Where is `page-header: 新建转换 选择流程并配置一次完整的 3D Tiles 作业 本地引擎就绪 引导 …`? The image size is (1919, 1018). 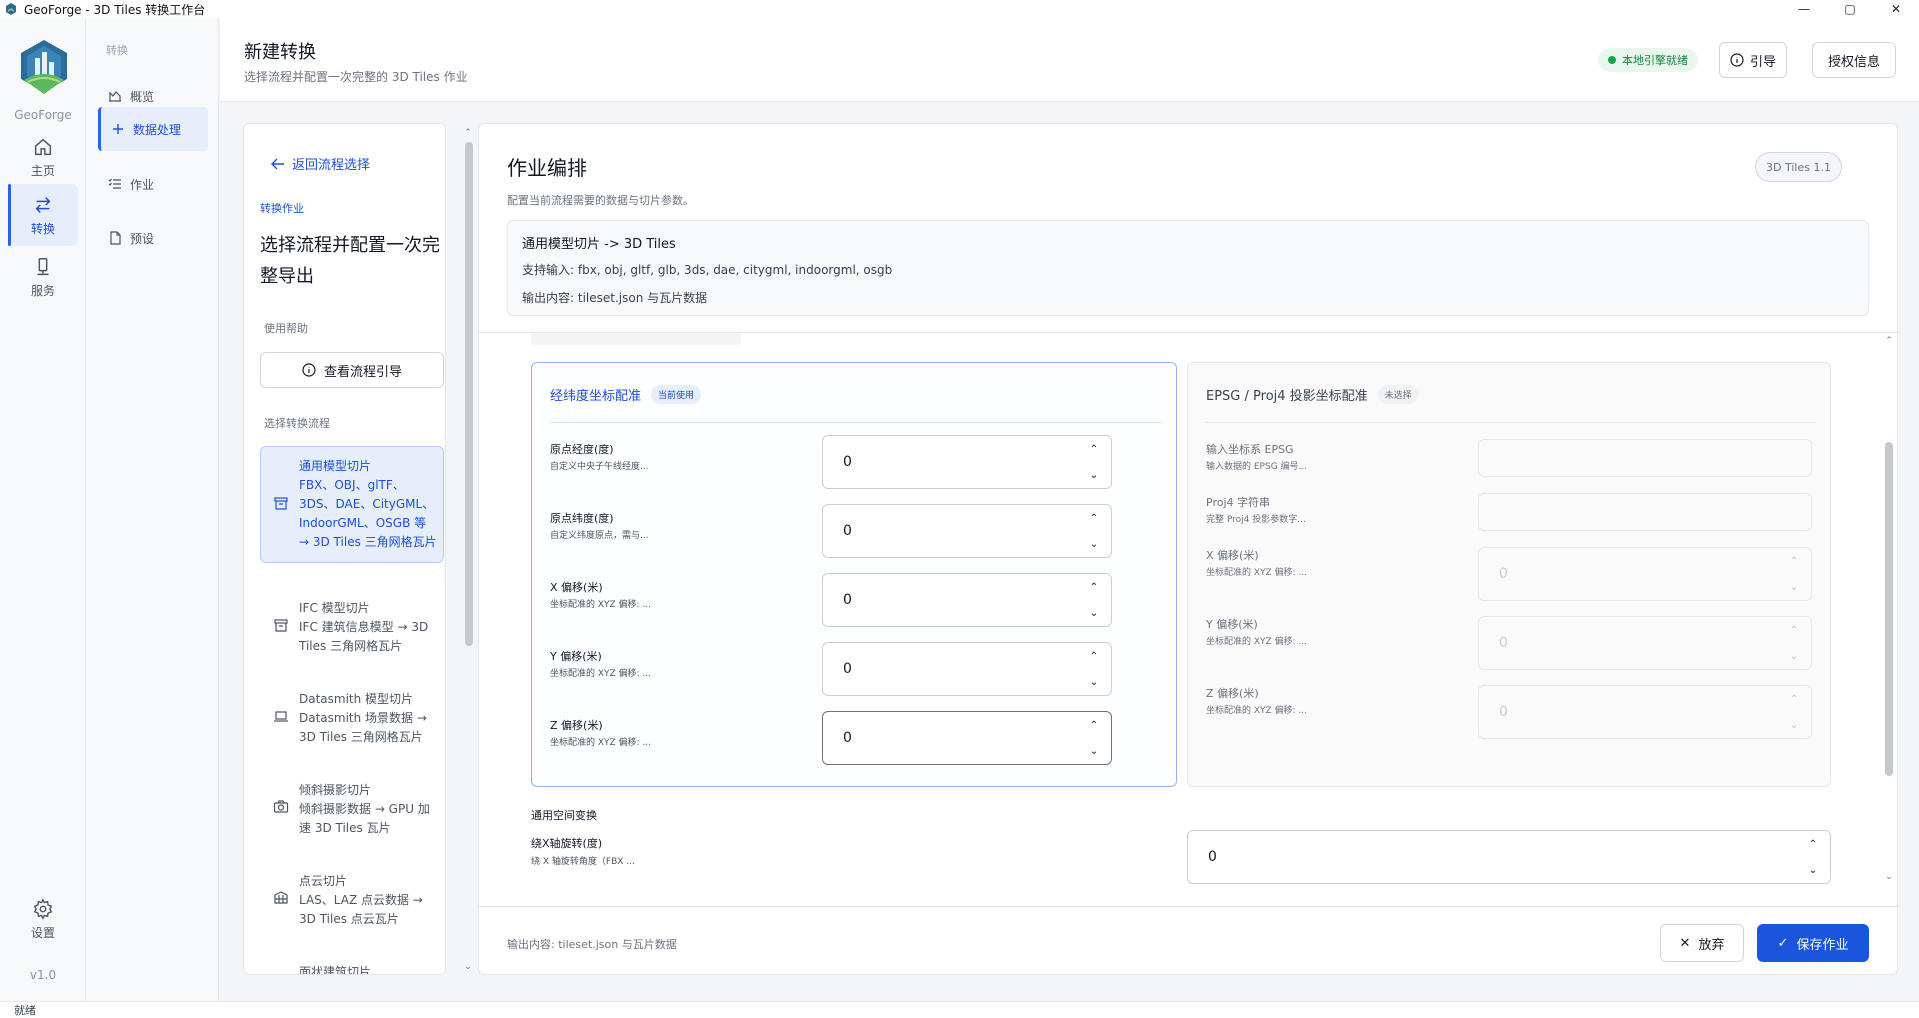 page-header: 新建转换 选择流程并配置一次完整的 3D Tiles 作业 本地引擎就绪 引导 … is located at coordinates (1069, 60).